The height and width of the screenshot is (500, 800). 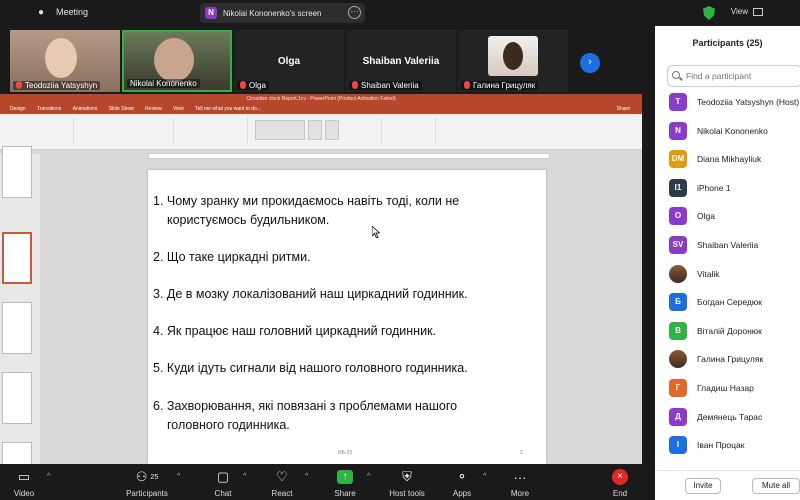 I want to click on ppt-tab: Transitions, so click(x=49, y=109).